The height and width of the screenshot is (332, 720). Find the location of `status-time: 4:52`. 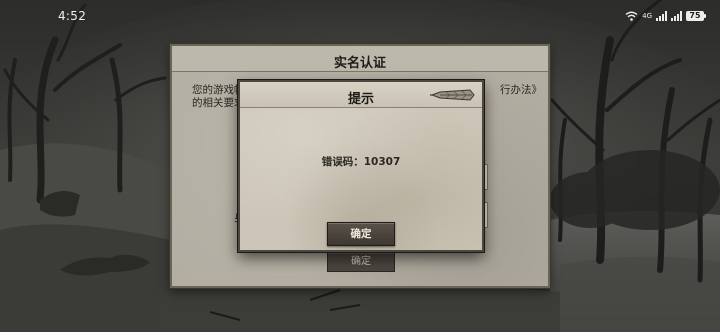

status-time: 4:52 is located at coordinates (72, 16).